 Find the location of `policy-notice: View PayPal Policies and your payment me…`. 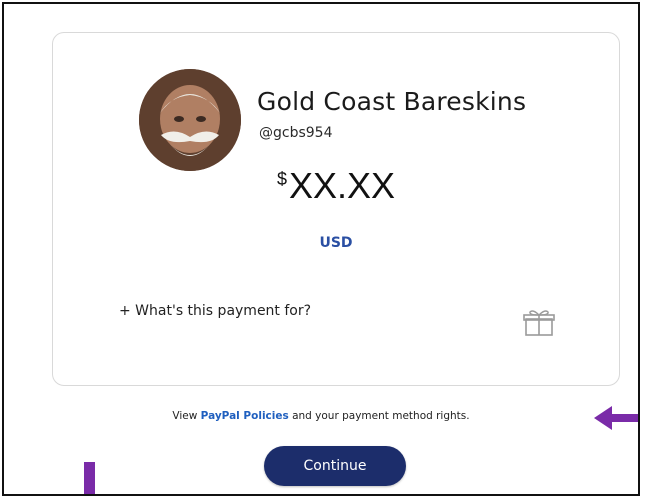

policy-notice: View PayPal Policies and your payment me… is located at coordinates (321, 416).